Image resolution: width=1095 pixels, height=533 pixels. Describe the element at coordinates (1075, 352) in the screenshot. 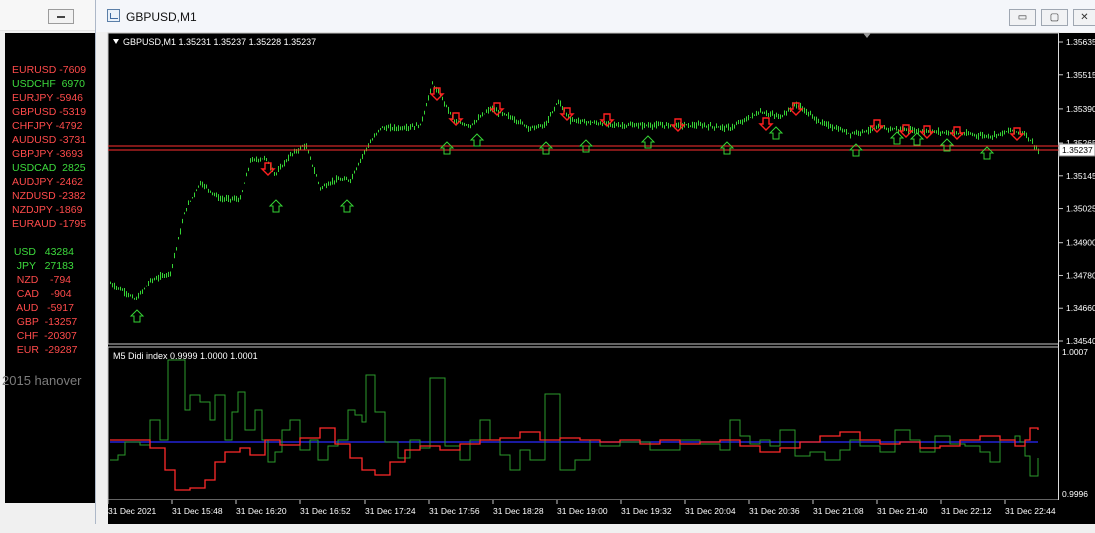

I see `indicator-axis-label: 1.0007` at that location.